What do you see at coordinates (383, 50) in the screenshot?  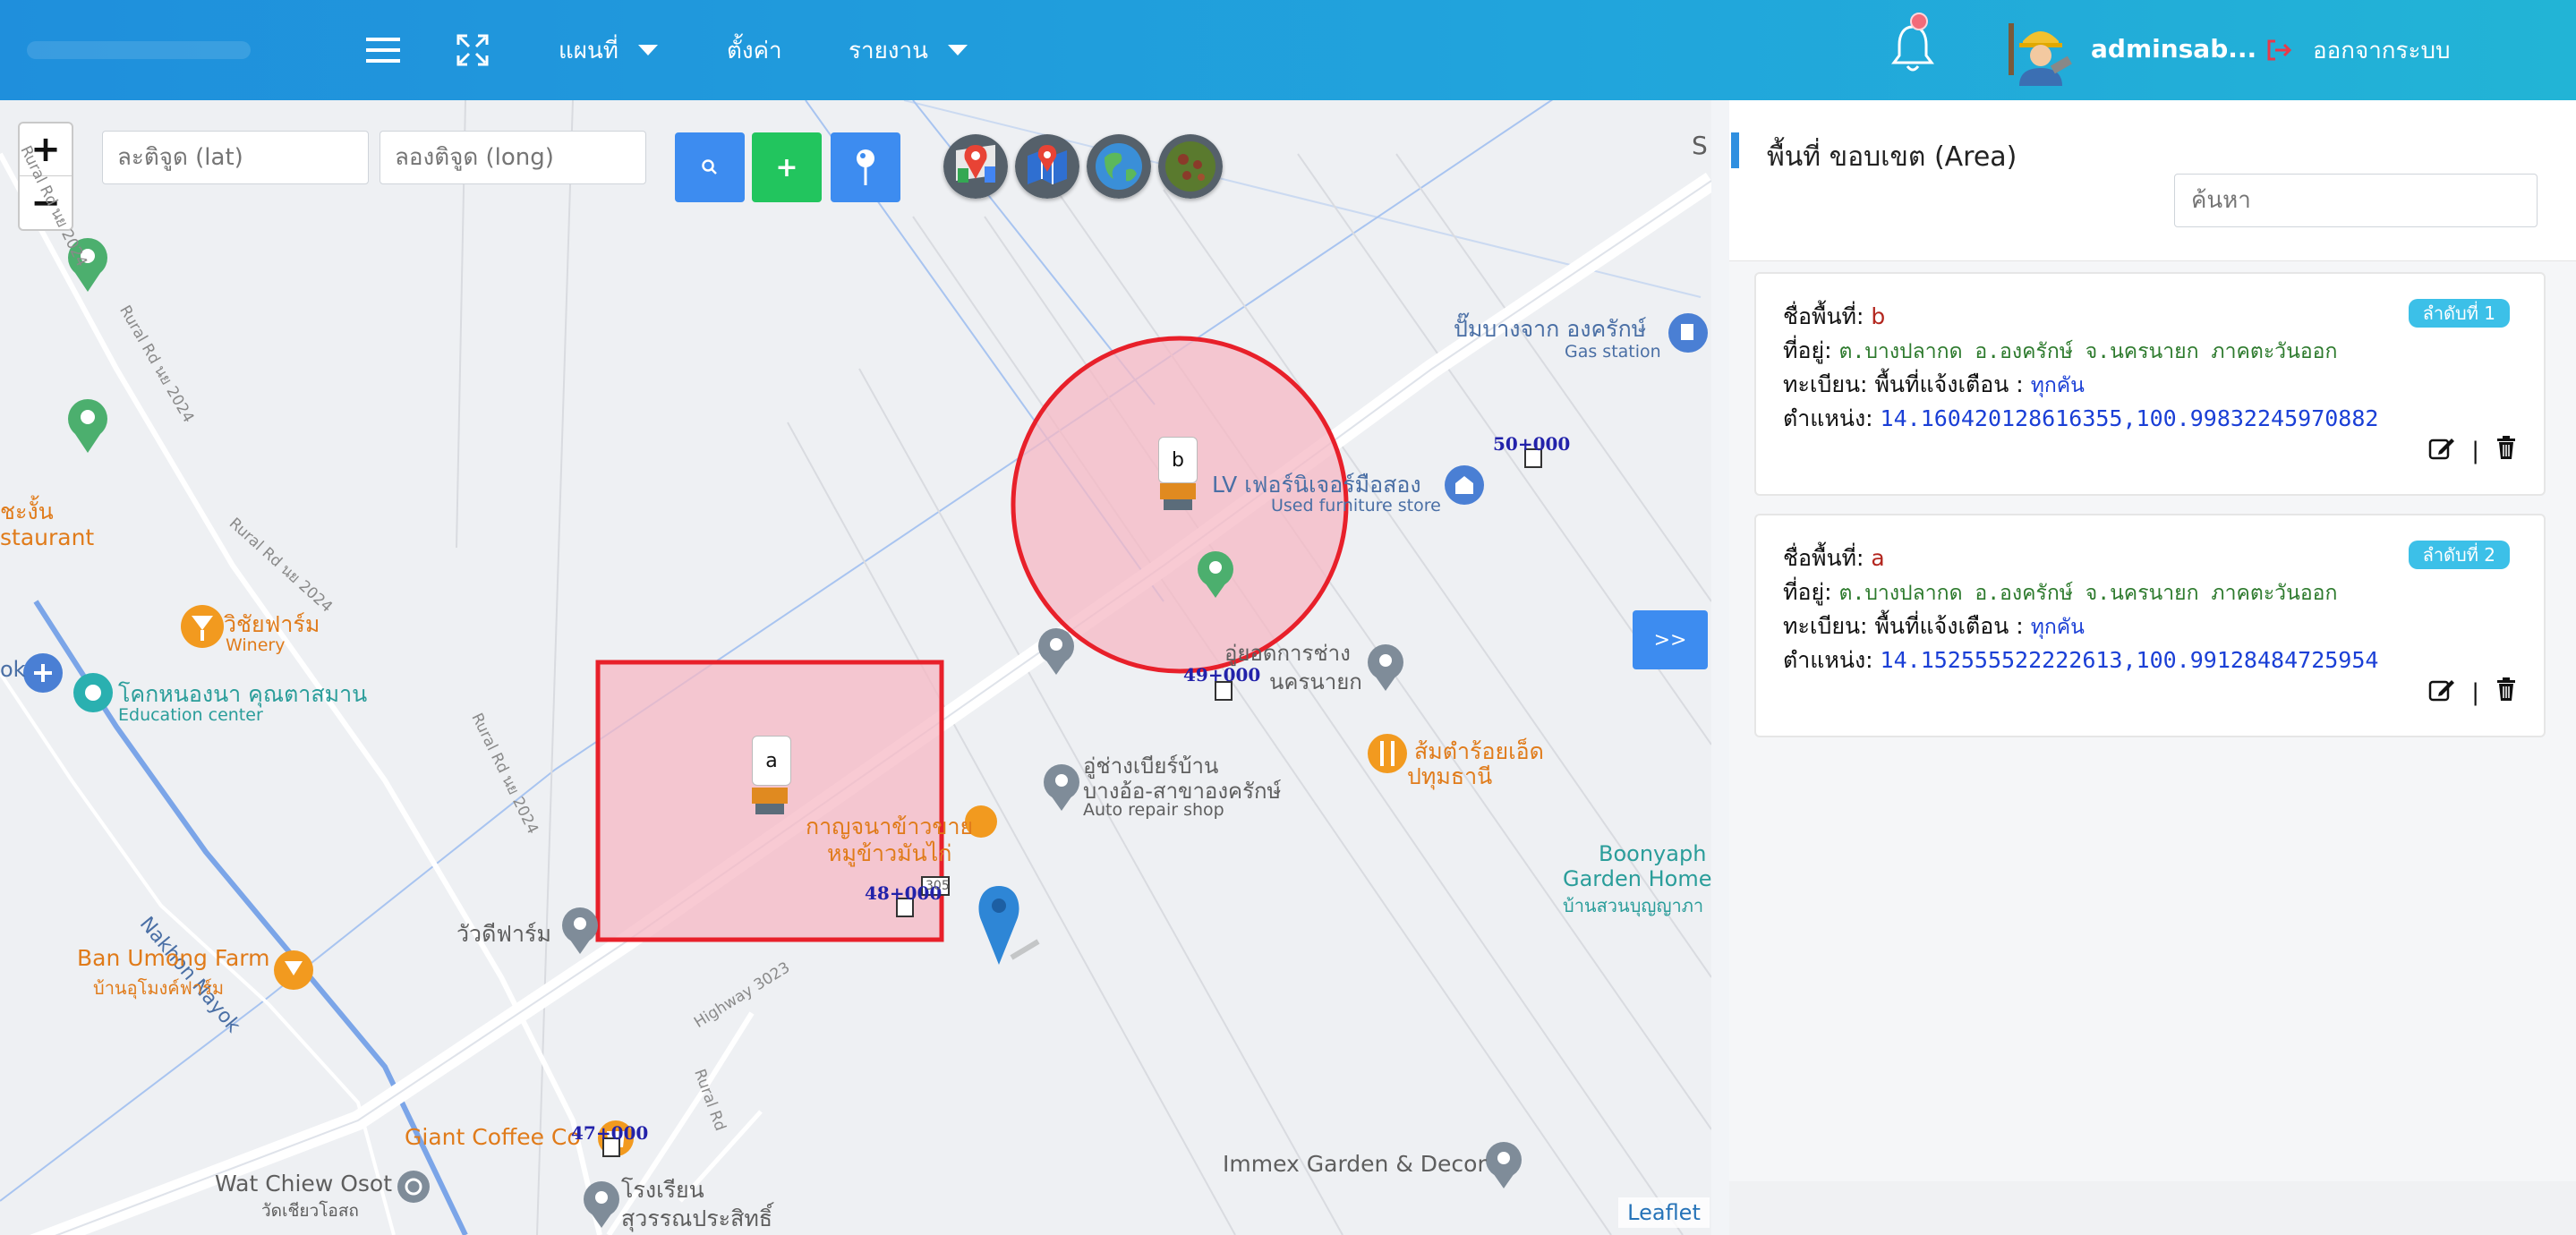 I see `hamburger-icon` at bounding box center [383, 50].